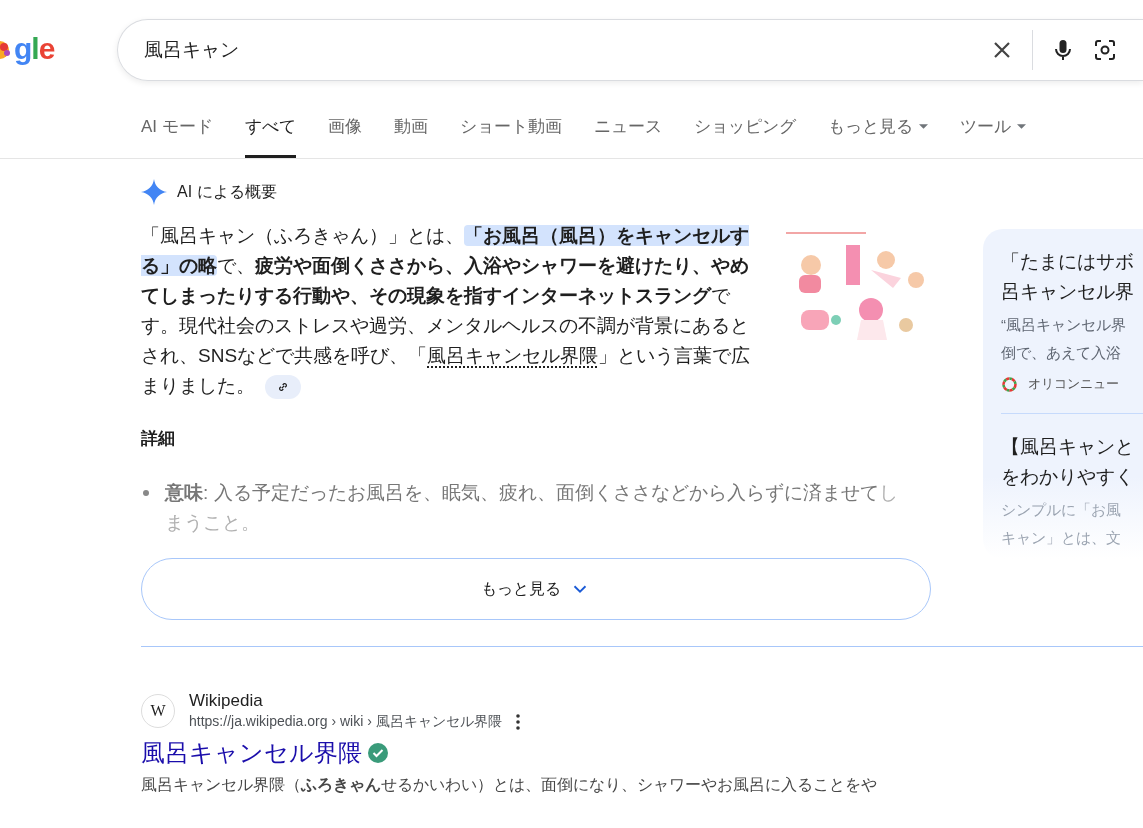 The width and height of the screenshot is (1143, 828). I want to click on source-title: 「たまにはサボ 呂キャンセル界, so click(1072, 277).